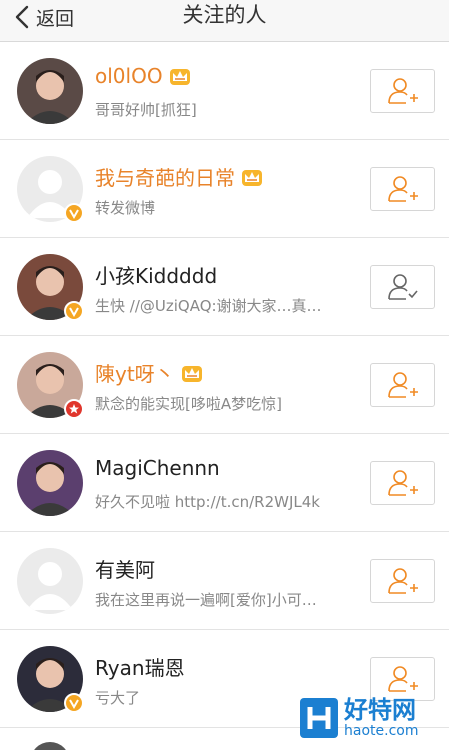 This screenshot has width=449, height=750. What do you see at coordinates (118, 698) in the screenshot?
I see `user-latest-post: 亏大了` at bounding box center [118, 698].